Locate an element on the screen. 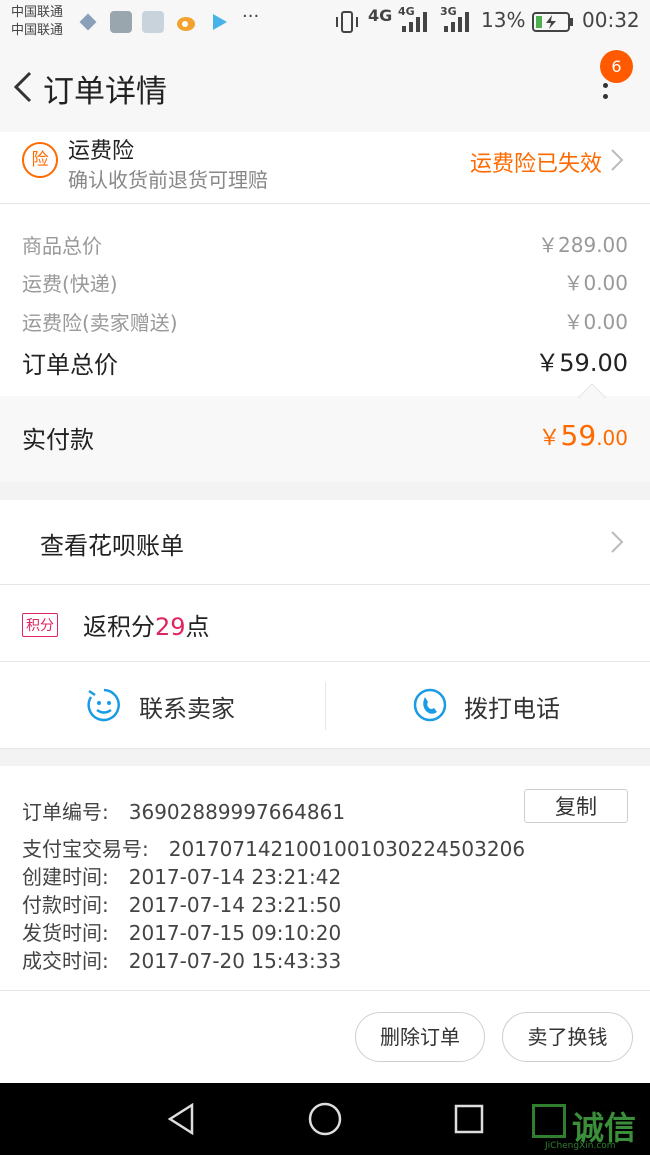  insurance-status: 运费险已失效 is located at coordinates (536, 162).